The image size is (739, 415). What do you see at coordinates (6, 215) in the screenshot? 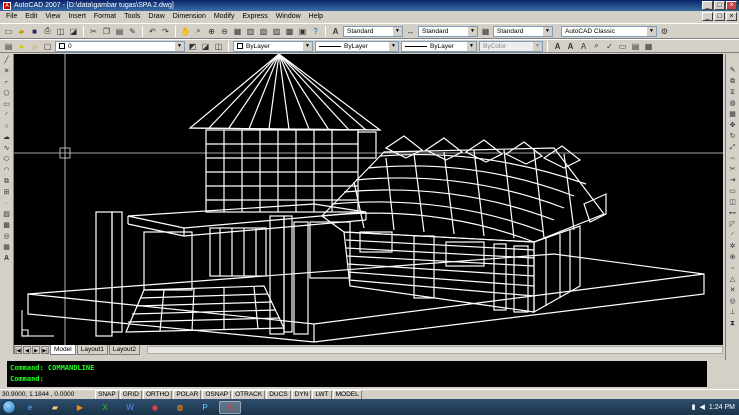
I see `hatch-icon: ▨` at bounding box center [6, 215].